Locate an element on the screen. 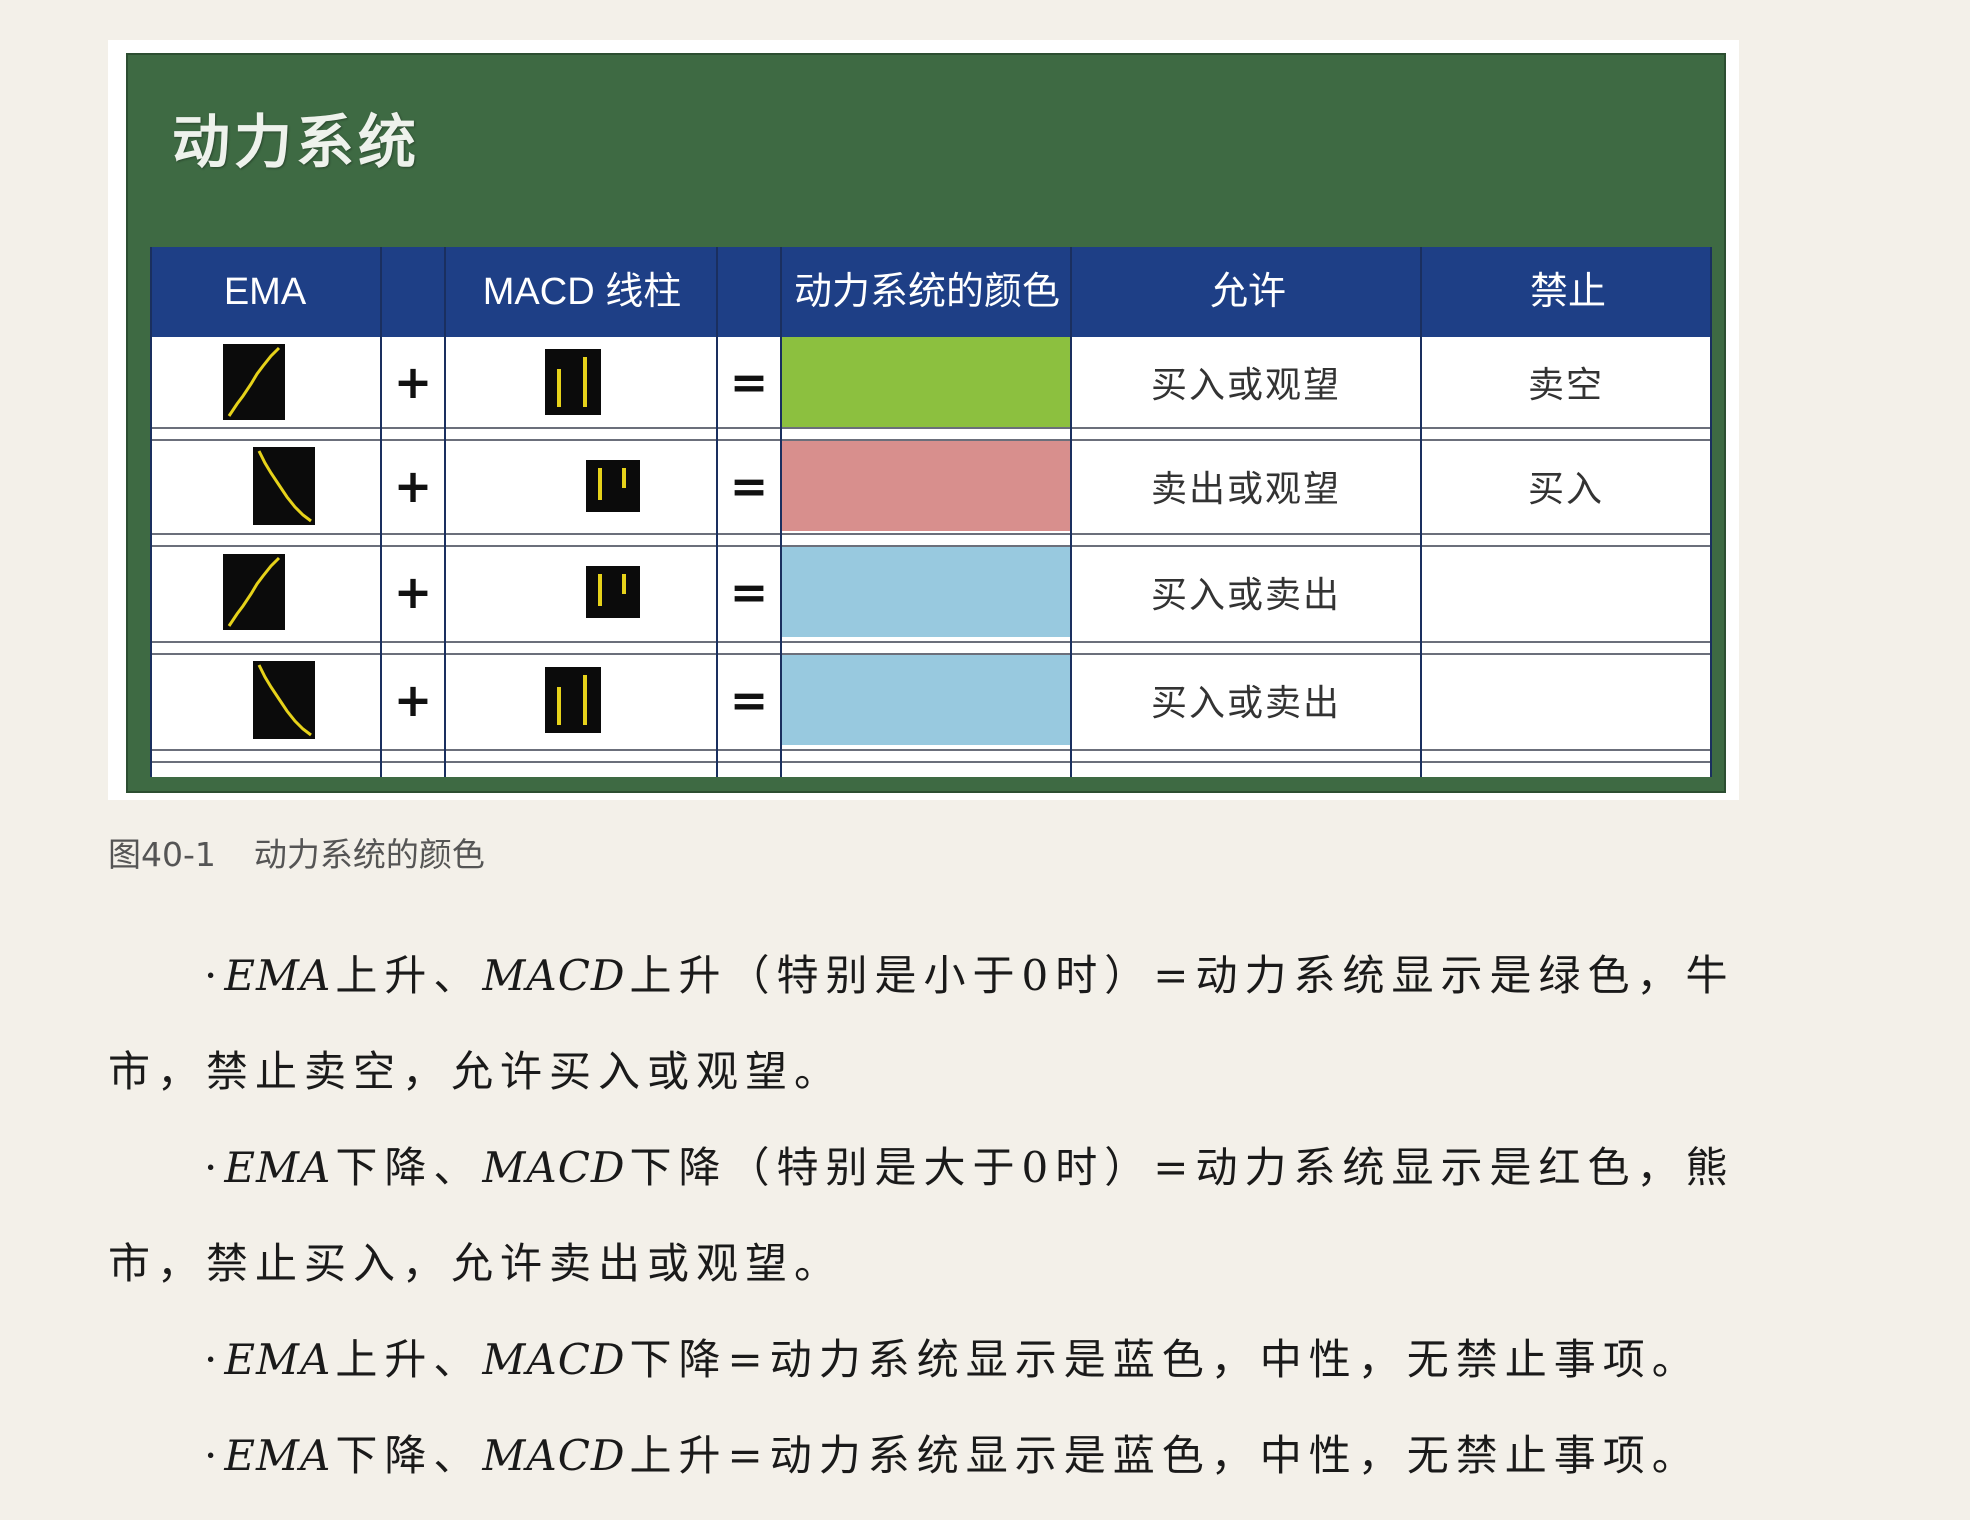 The height and width of the screenshot is (1520, 1970). caption-text: 动力系统的颜色 is located at coordinates (369, 854).